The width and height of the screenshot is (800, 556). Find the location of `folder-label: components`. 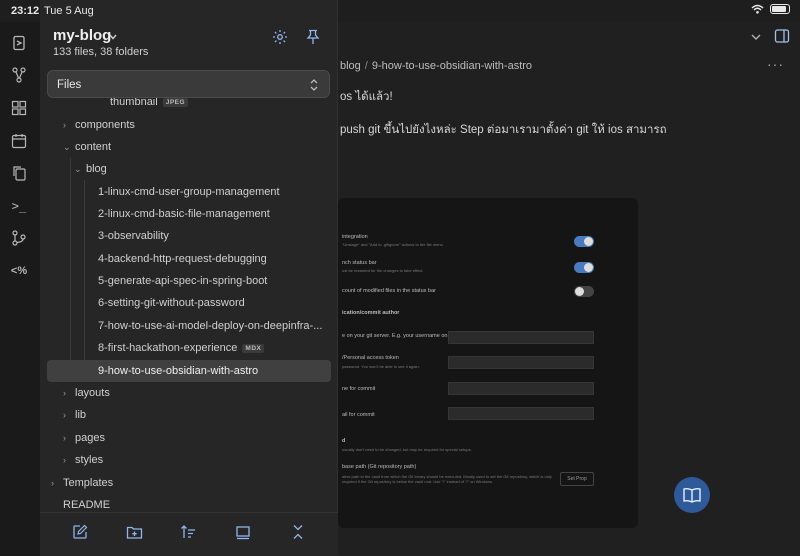

folder-label: components is located at coordinates (105, 125).